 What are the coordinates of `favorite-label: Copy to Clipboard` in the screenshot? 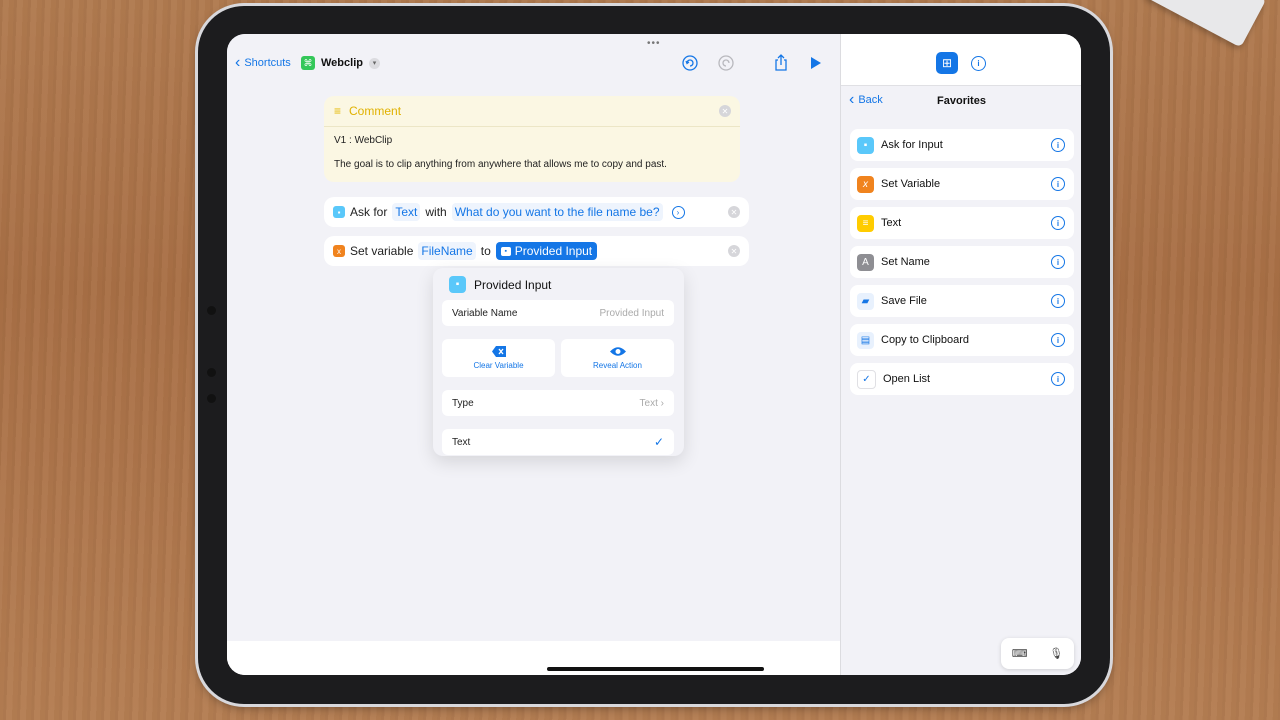 It's located at (925, 340).